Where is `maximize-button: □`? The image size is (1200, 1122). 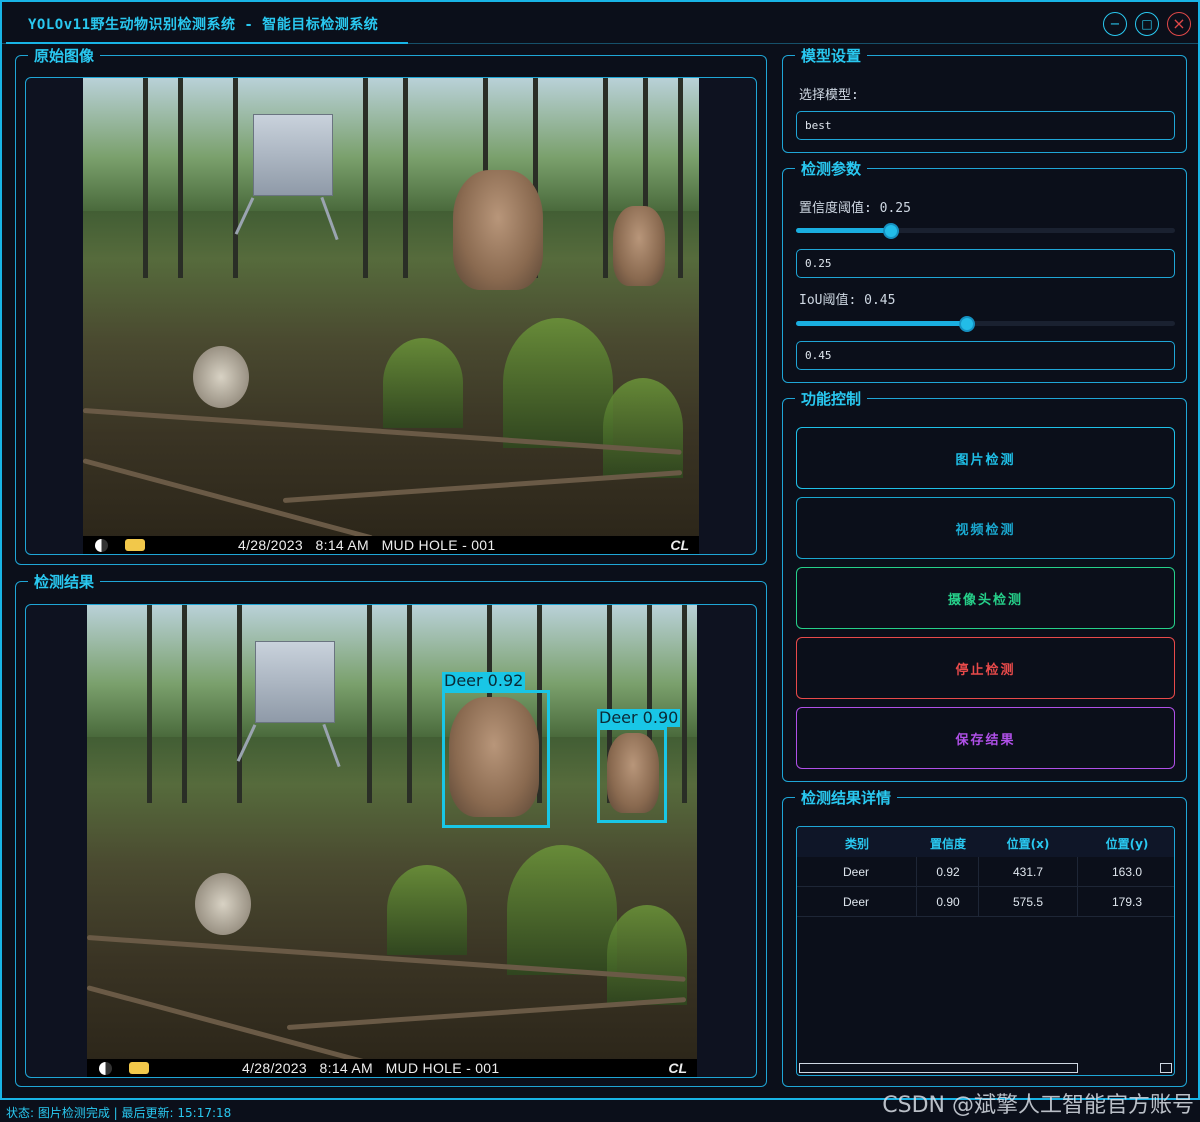
maximize-button: □ is located at coordinates (1147, 24).